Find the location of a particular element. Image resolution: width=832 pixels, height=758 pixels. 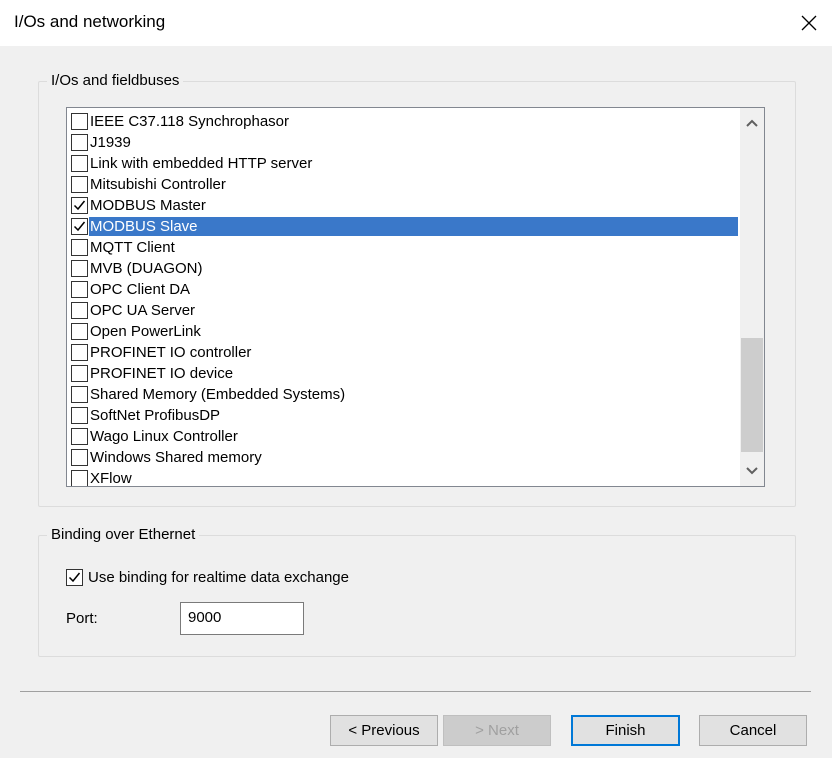

list-item-label: XFlow is located at coordinates (111, 478).